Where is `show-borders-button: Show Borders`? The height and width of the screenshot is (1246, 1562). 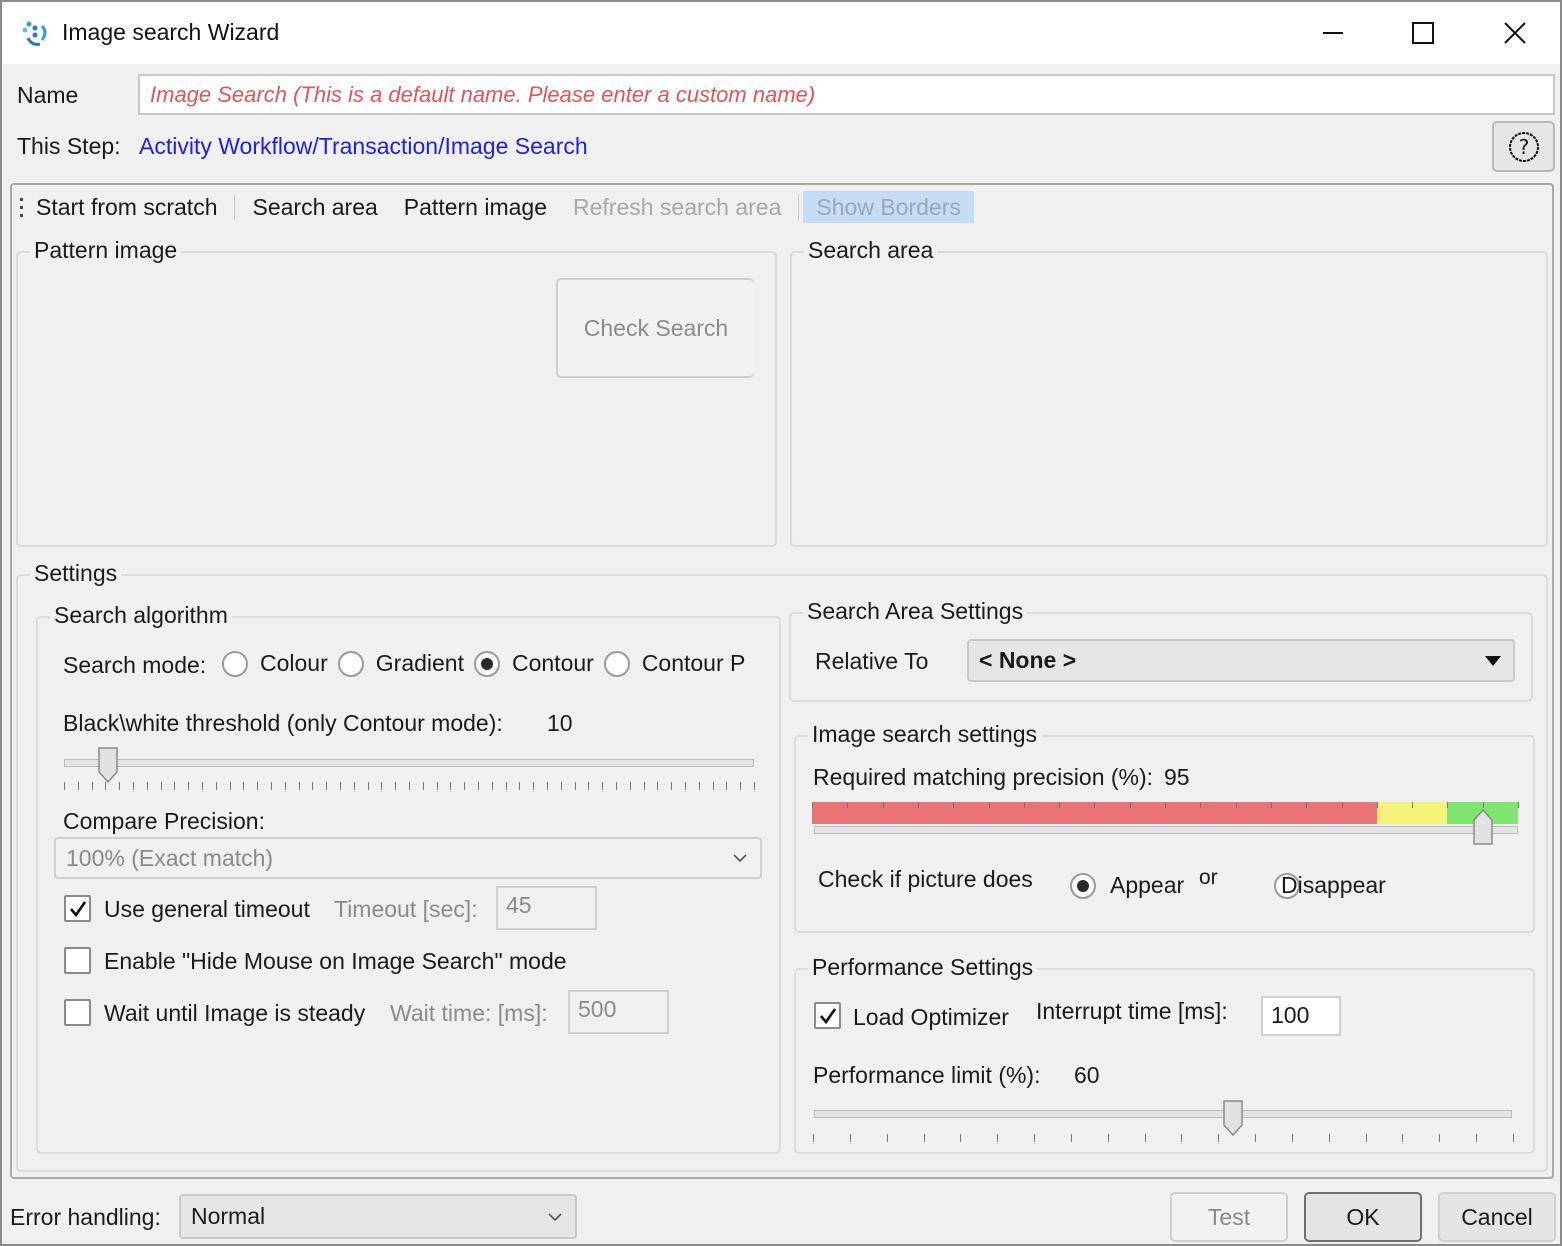 show-borders-button: Show Borders is located at coordinates (888, 207).